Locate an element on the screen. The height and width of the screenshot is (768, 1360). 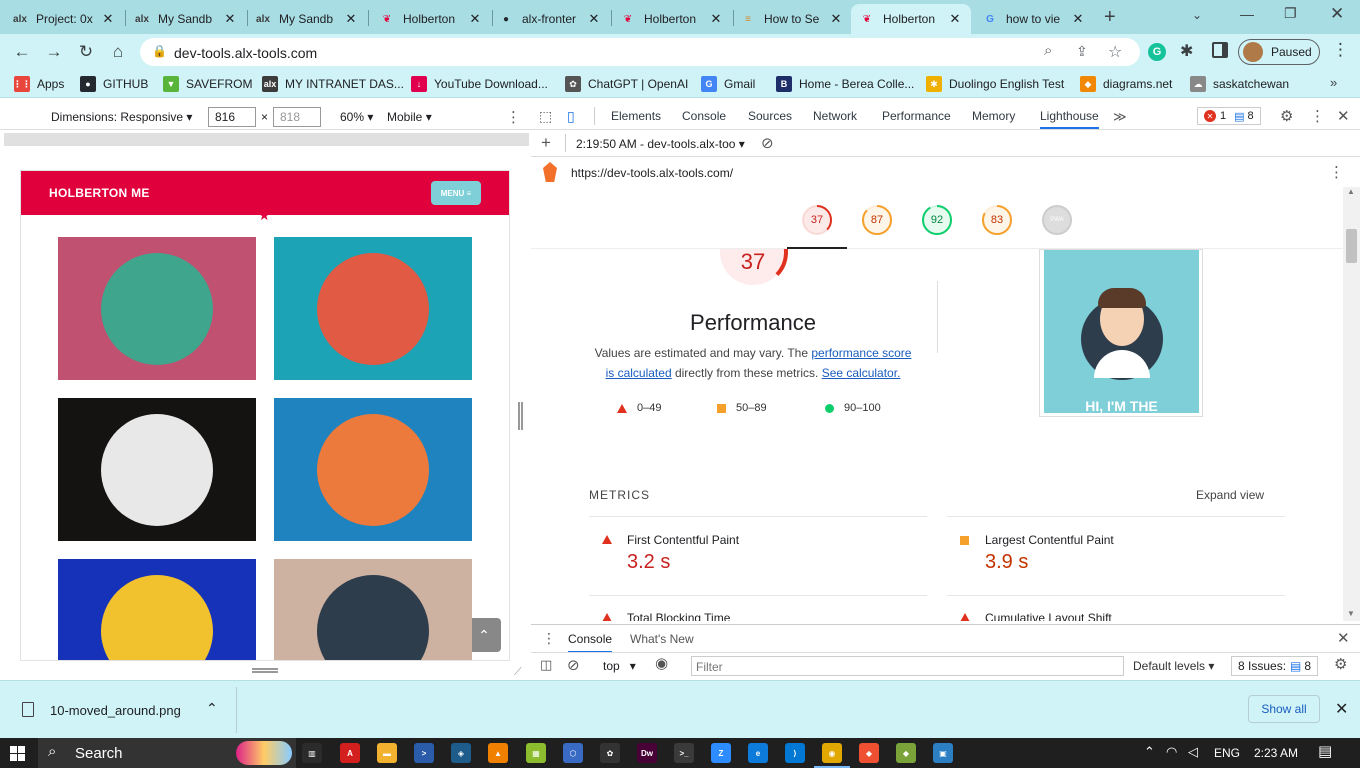
console-sidebar-icon: ◫ is located at coordinates (546, 665).